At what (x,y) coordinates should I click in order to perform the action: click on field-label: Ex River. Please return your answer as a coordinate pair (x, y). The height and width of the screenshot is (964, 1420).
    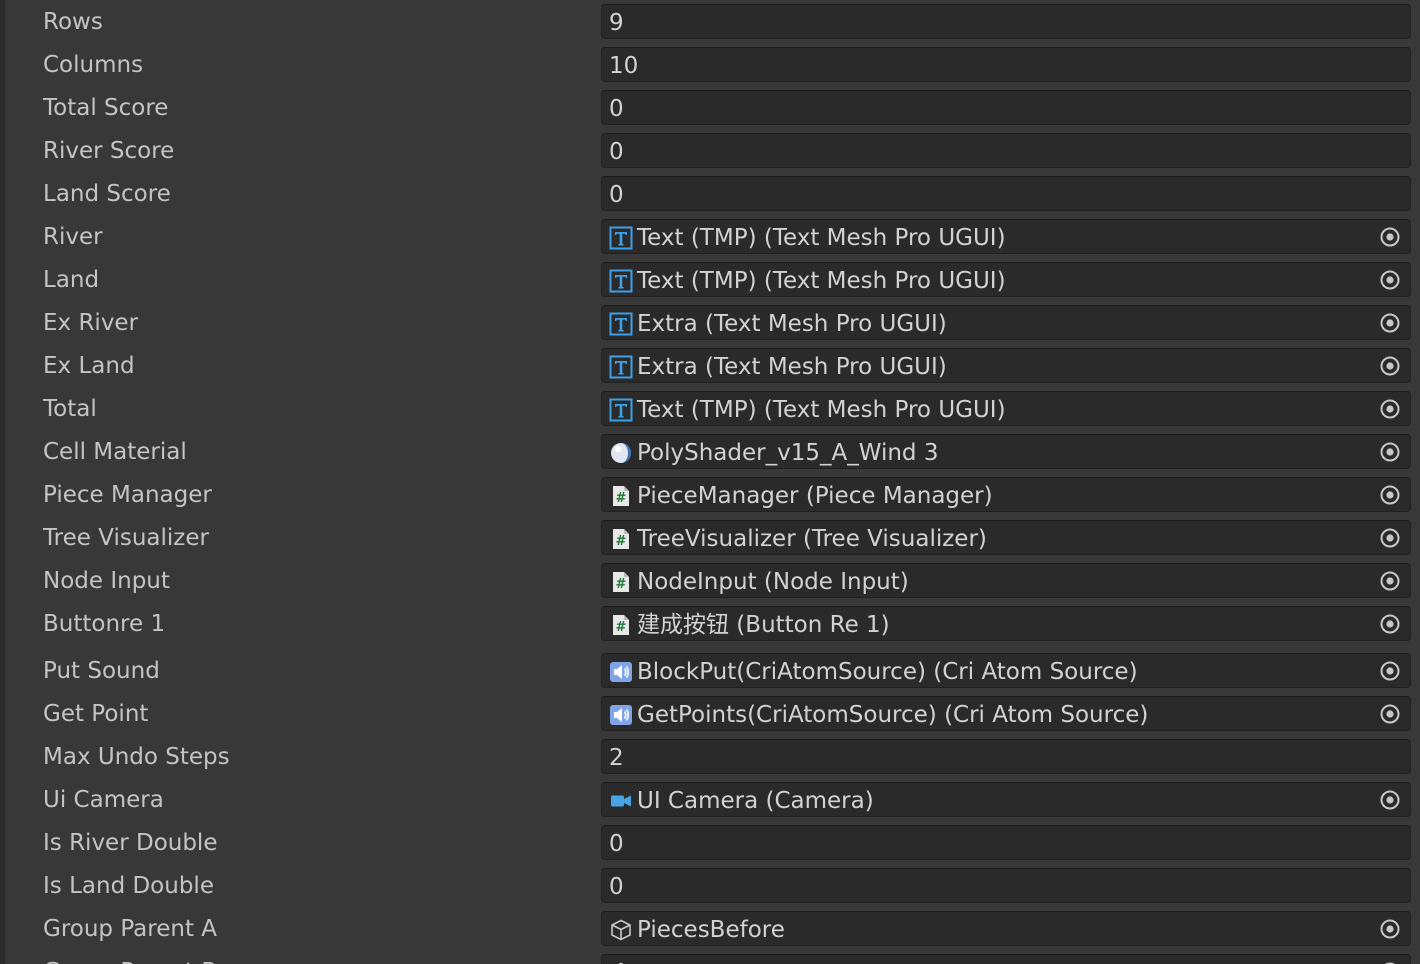
    Looking at the image, I should click on (91, 323).